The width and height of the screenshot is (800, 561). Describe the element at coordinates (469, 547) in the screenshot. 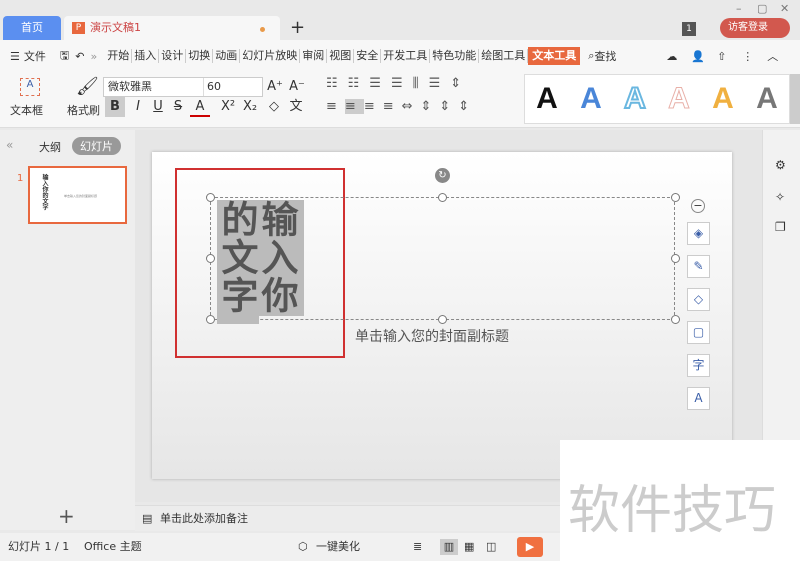

I see `sorter-view-icon: ▦` at that location.